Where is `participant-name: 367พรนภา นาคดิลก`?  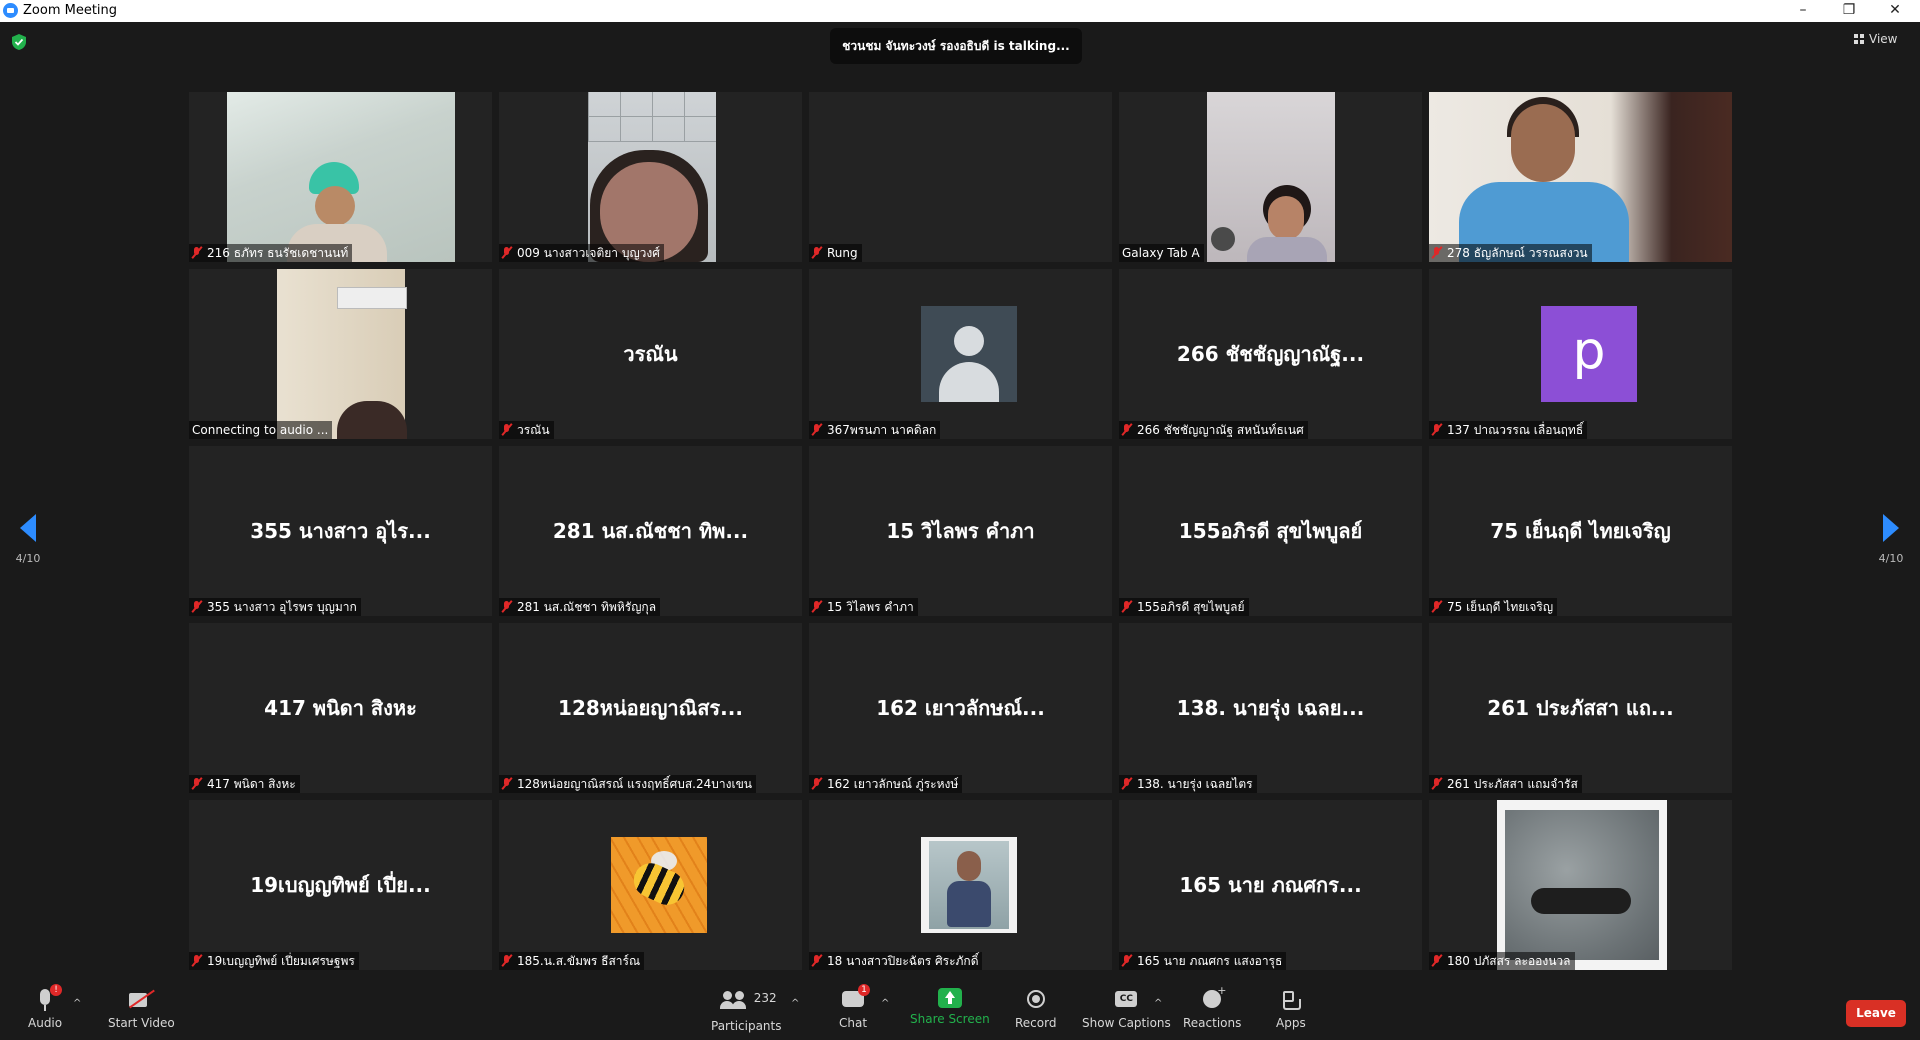
participant-name: 367พรนภา นาคดิลก is located at coordinates (882, 430).